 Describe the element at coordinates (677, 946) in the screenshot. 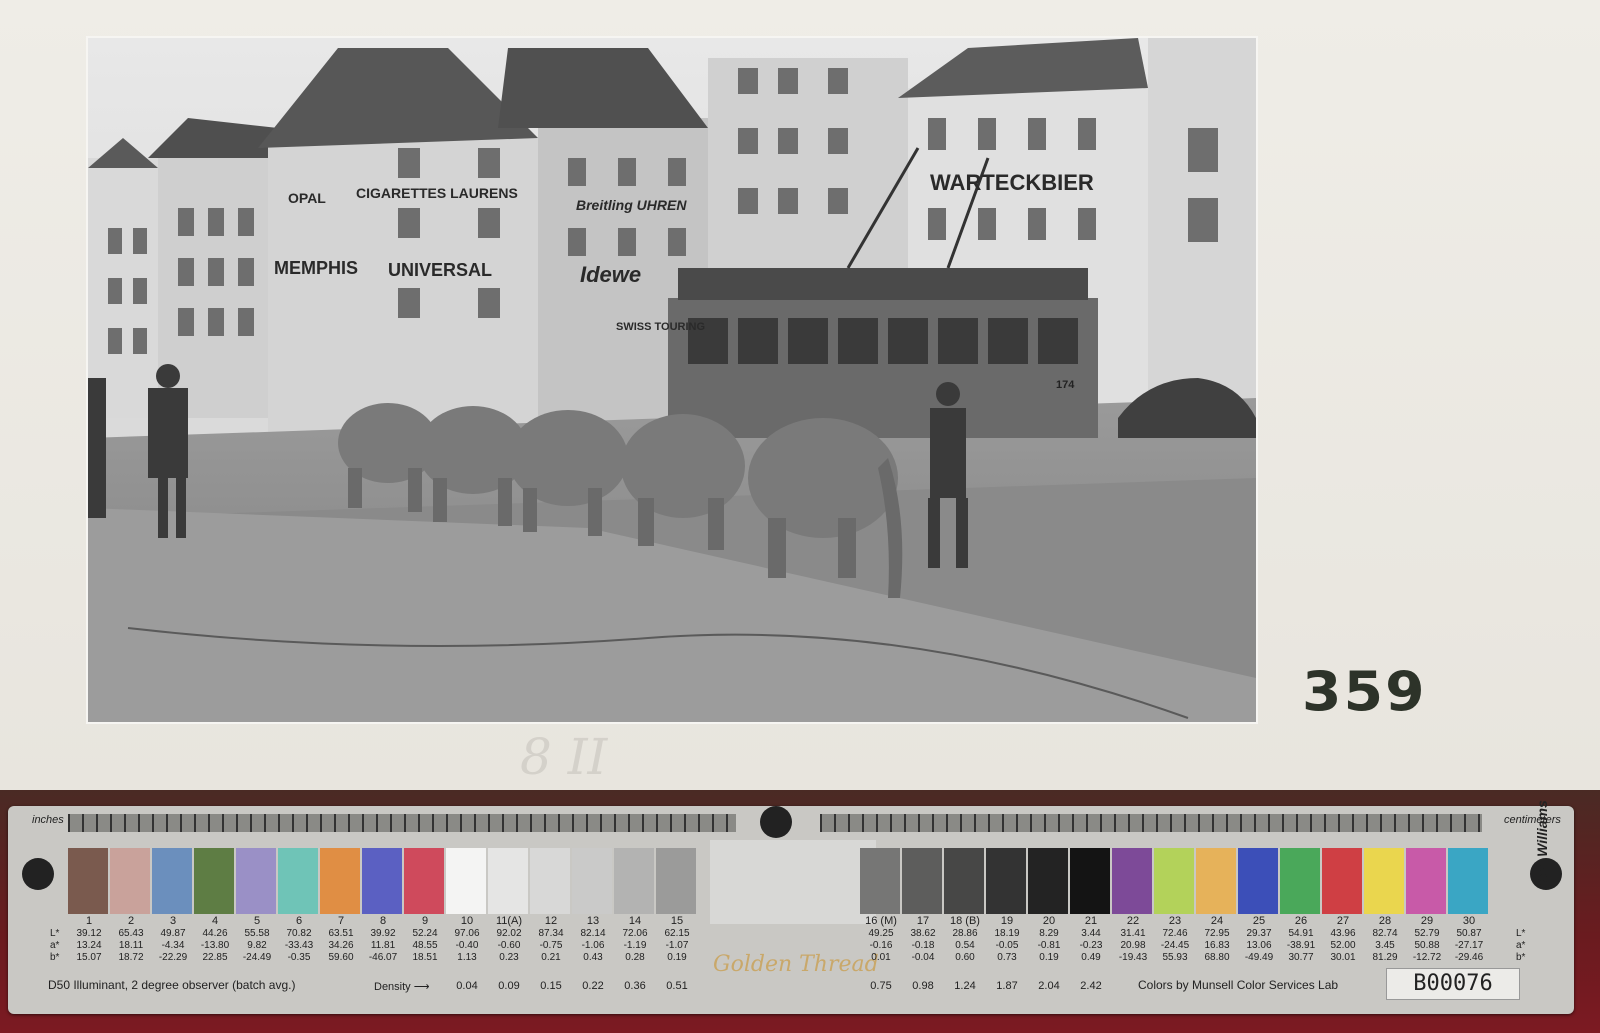

I see `patch-lab-values: 62.15 -1.07 0.19` at that location.